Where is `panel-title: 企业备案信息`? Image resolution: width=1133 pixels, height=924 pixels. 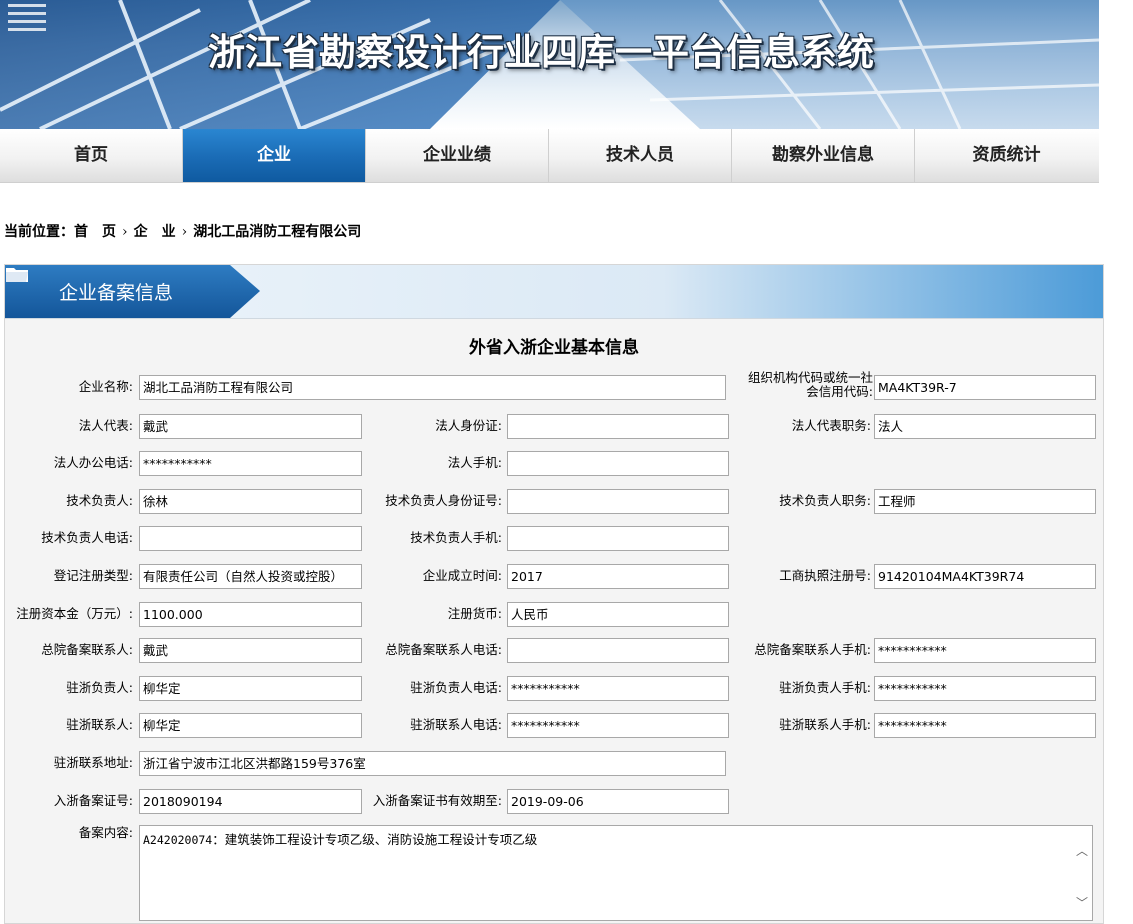 panel-title: 企业备案信息 is located at coordinates (116, 293).